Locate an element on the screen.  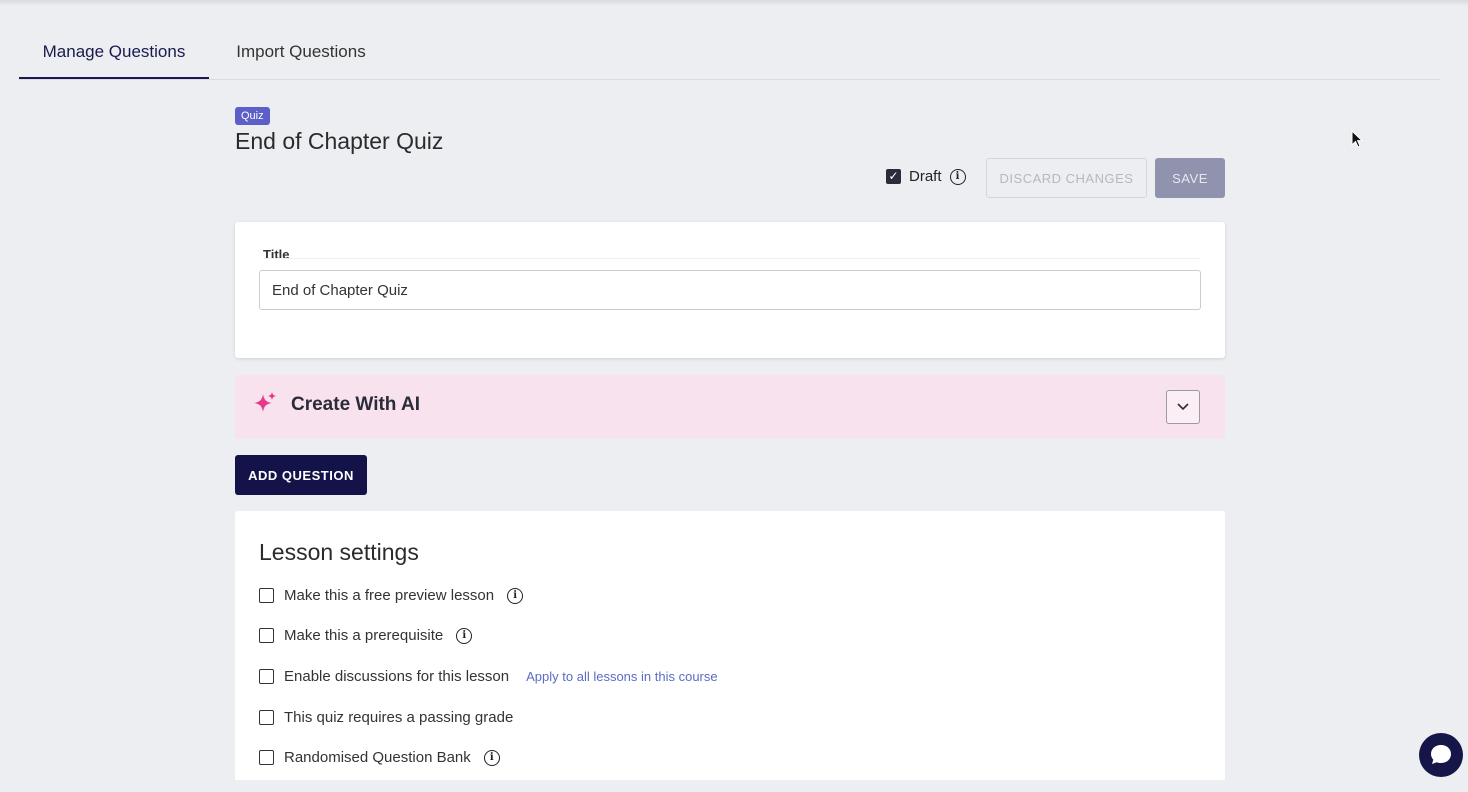
draft-toggle: ✓ Draft i is located at coordinates (926, 176).